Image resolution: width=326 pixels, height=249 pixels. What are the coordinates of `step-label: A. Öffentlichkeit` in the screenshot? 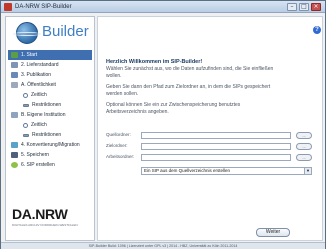 It's located at (38, 85).